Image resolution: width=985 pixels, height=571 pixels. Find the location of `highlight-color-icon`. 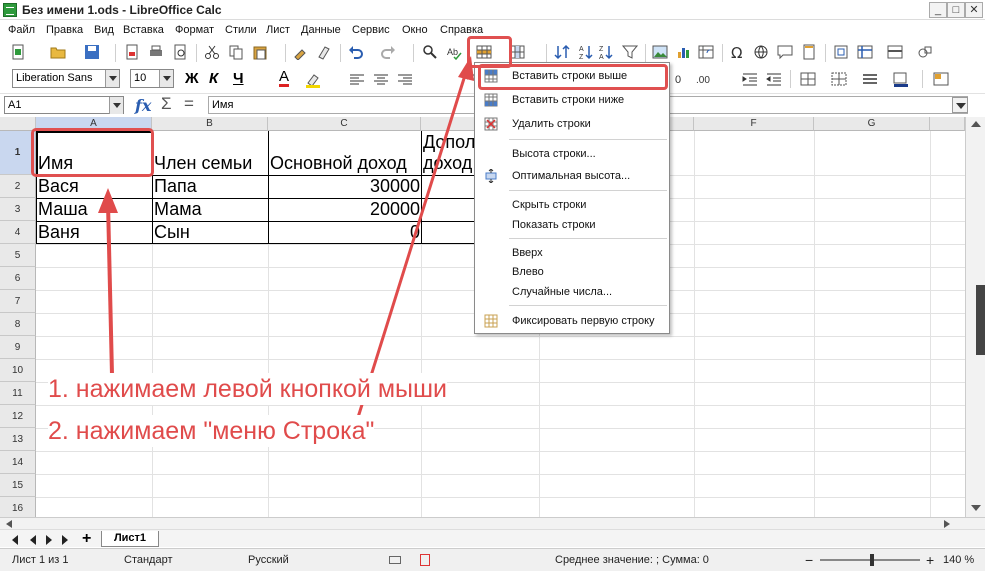

highlight-color-icon is located at coordinates (313, 80).